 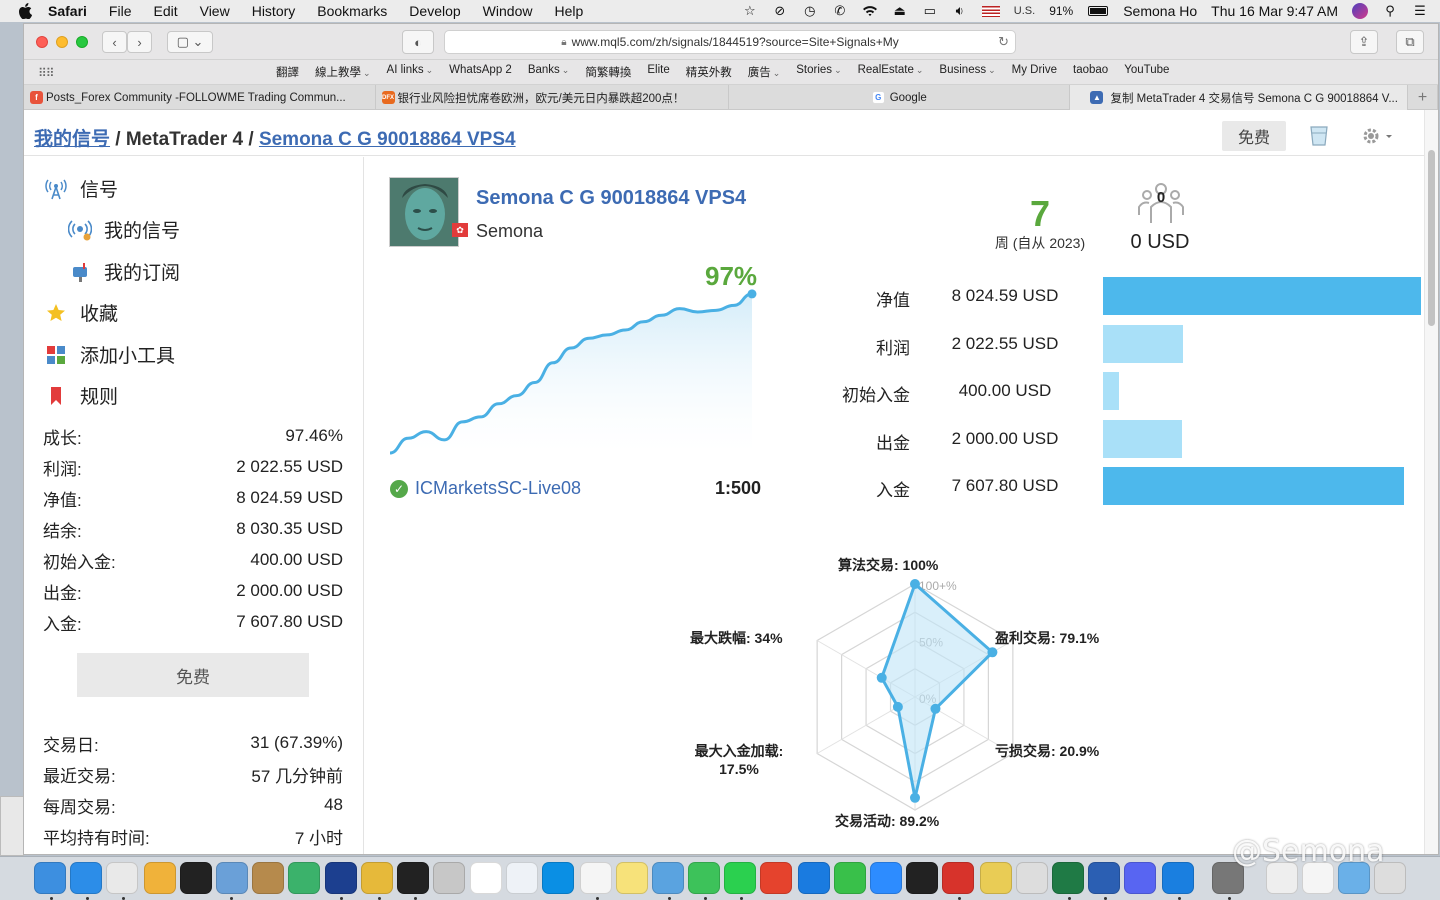 What do you see at coordinates (377, 878) in the screenshot?
I see `norton-icon` at bounding box center [377, 878].